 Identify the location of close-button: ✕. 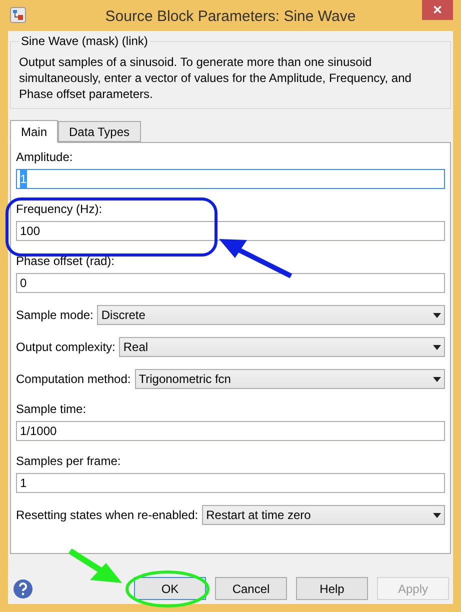
(437, 10).